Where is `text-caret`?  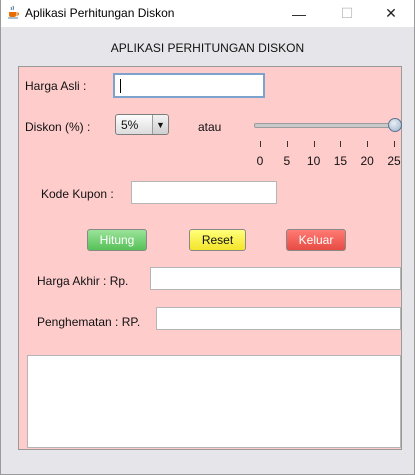
text-caret is located at coordinates (120, 86).